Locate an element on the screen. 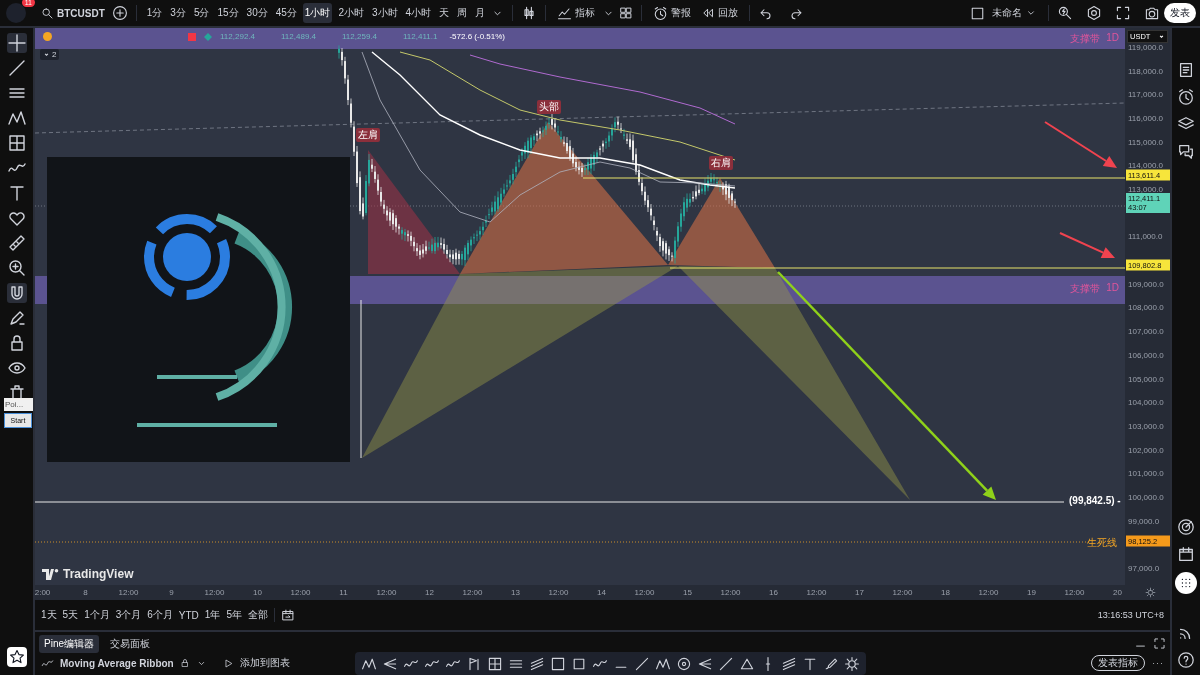 The height and width of the screenshot is (675, 1200). range-button: 1天 is located at coordinates (49, 615).